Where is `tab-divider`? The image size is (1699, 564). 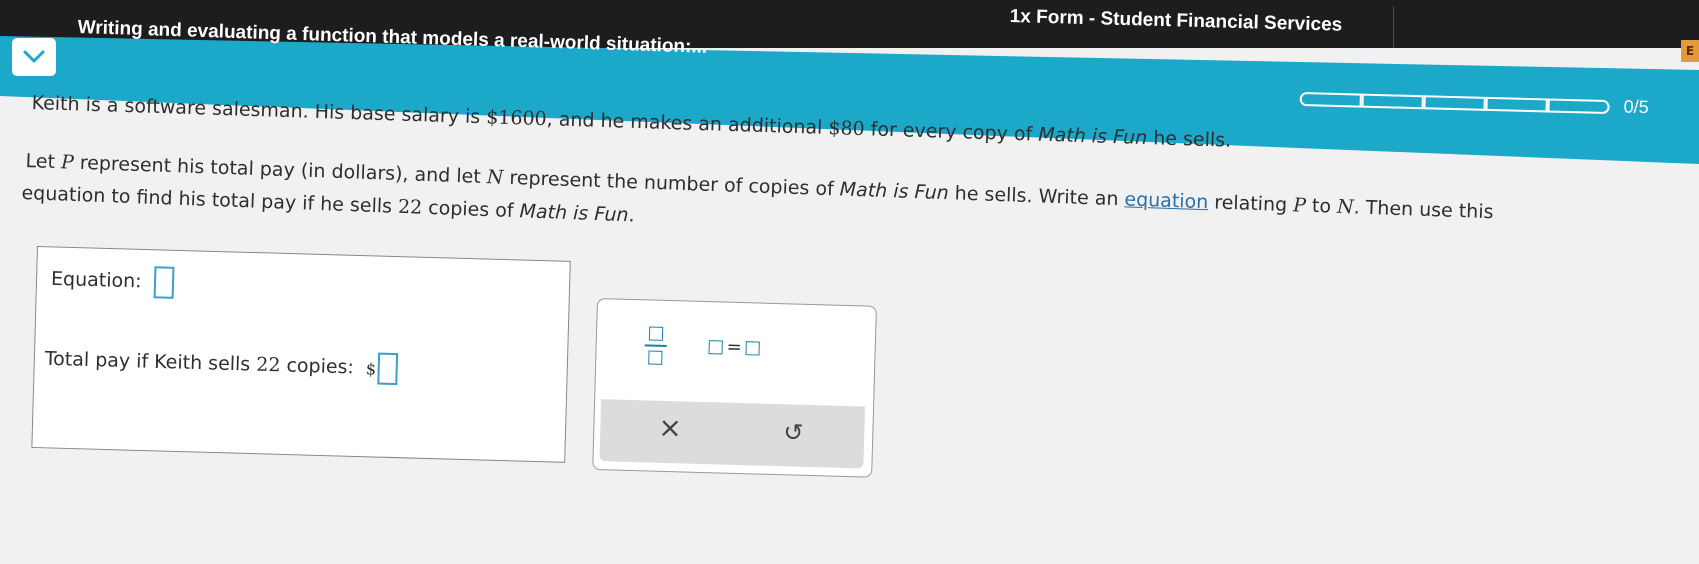
tab-divider is located at coordinates (1393, 27).